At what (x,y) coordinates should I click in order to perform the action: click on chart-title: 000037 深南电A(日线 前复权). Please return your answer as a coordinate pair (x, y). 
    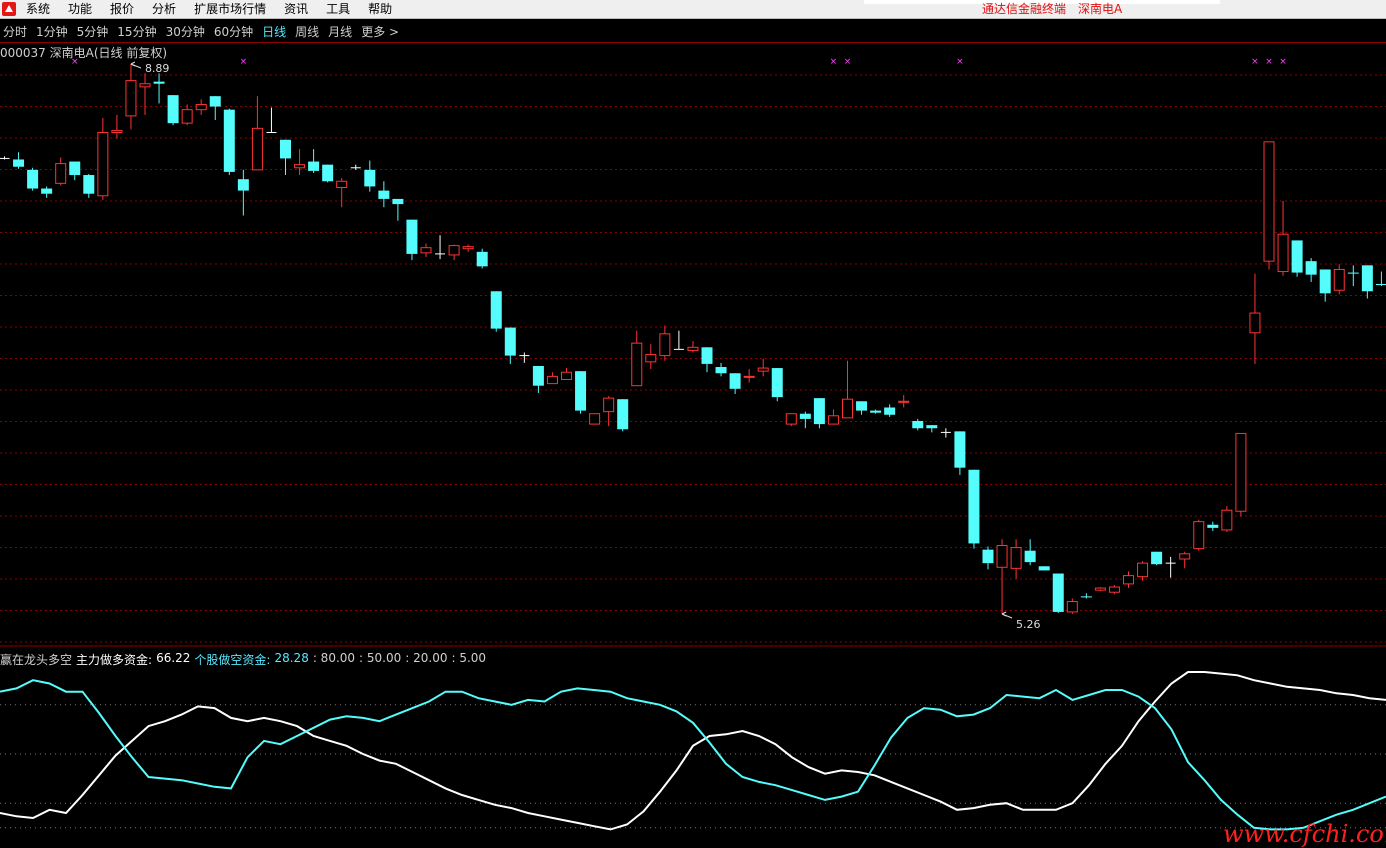
    Looking at the image, I should click on (84, 53).